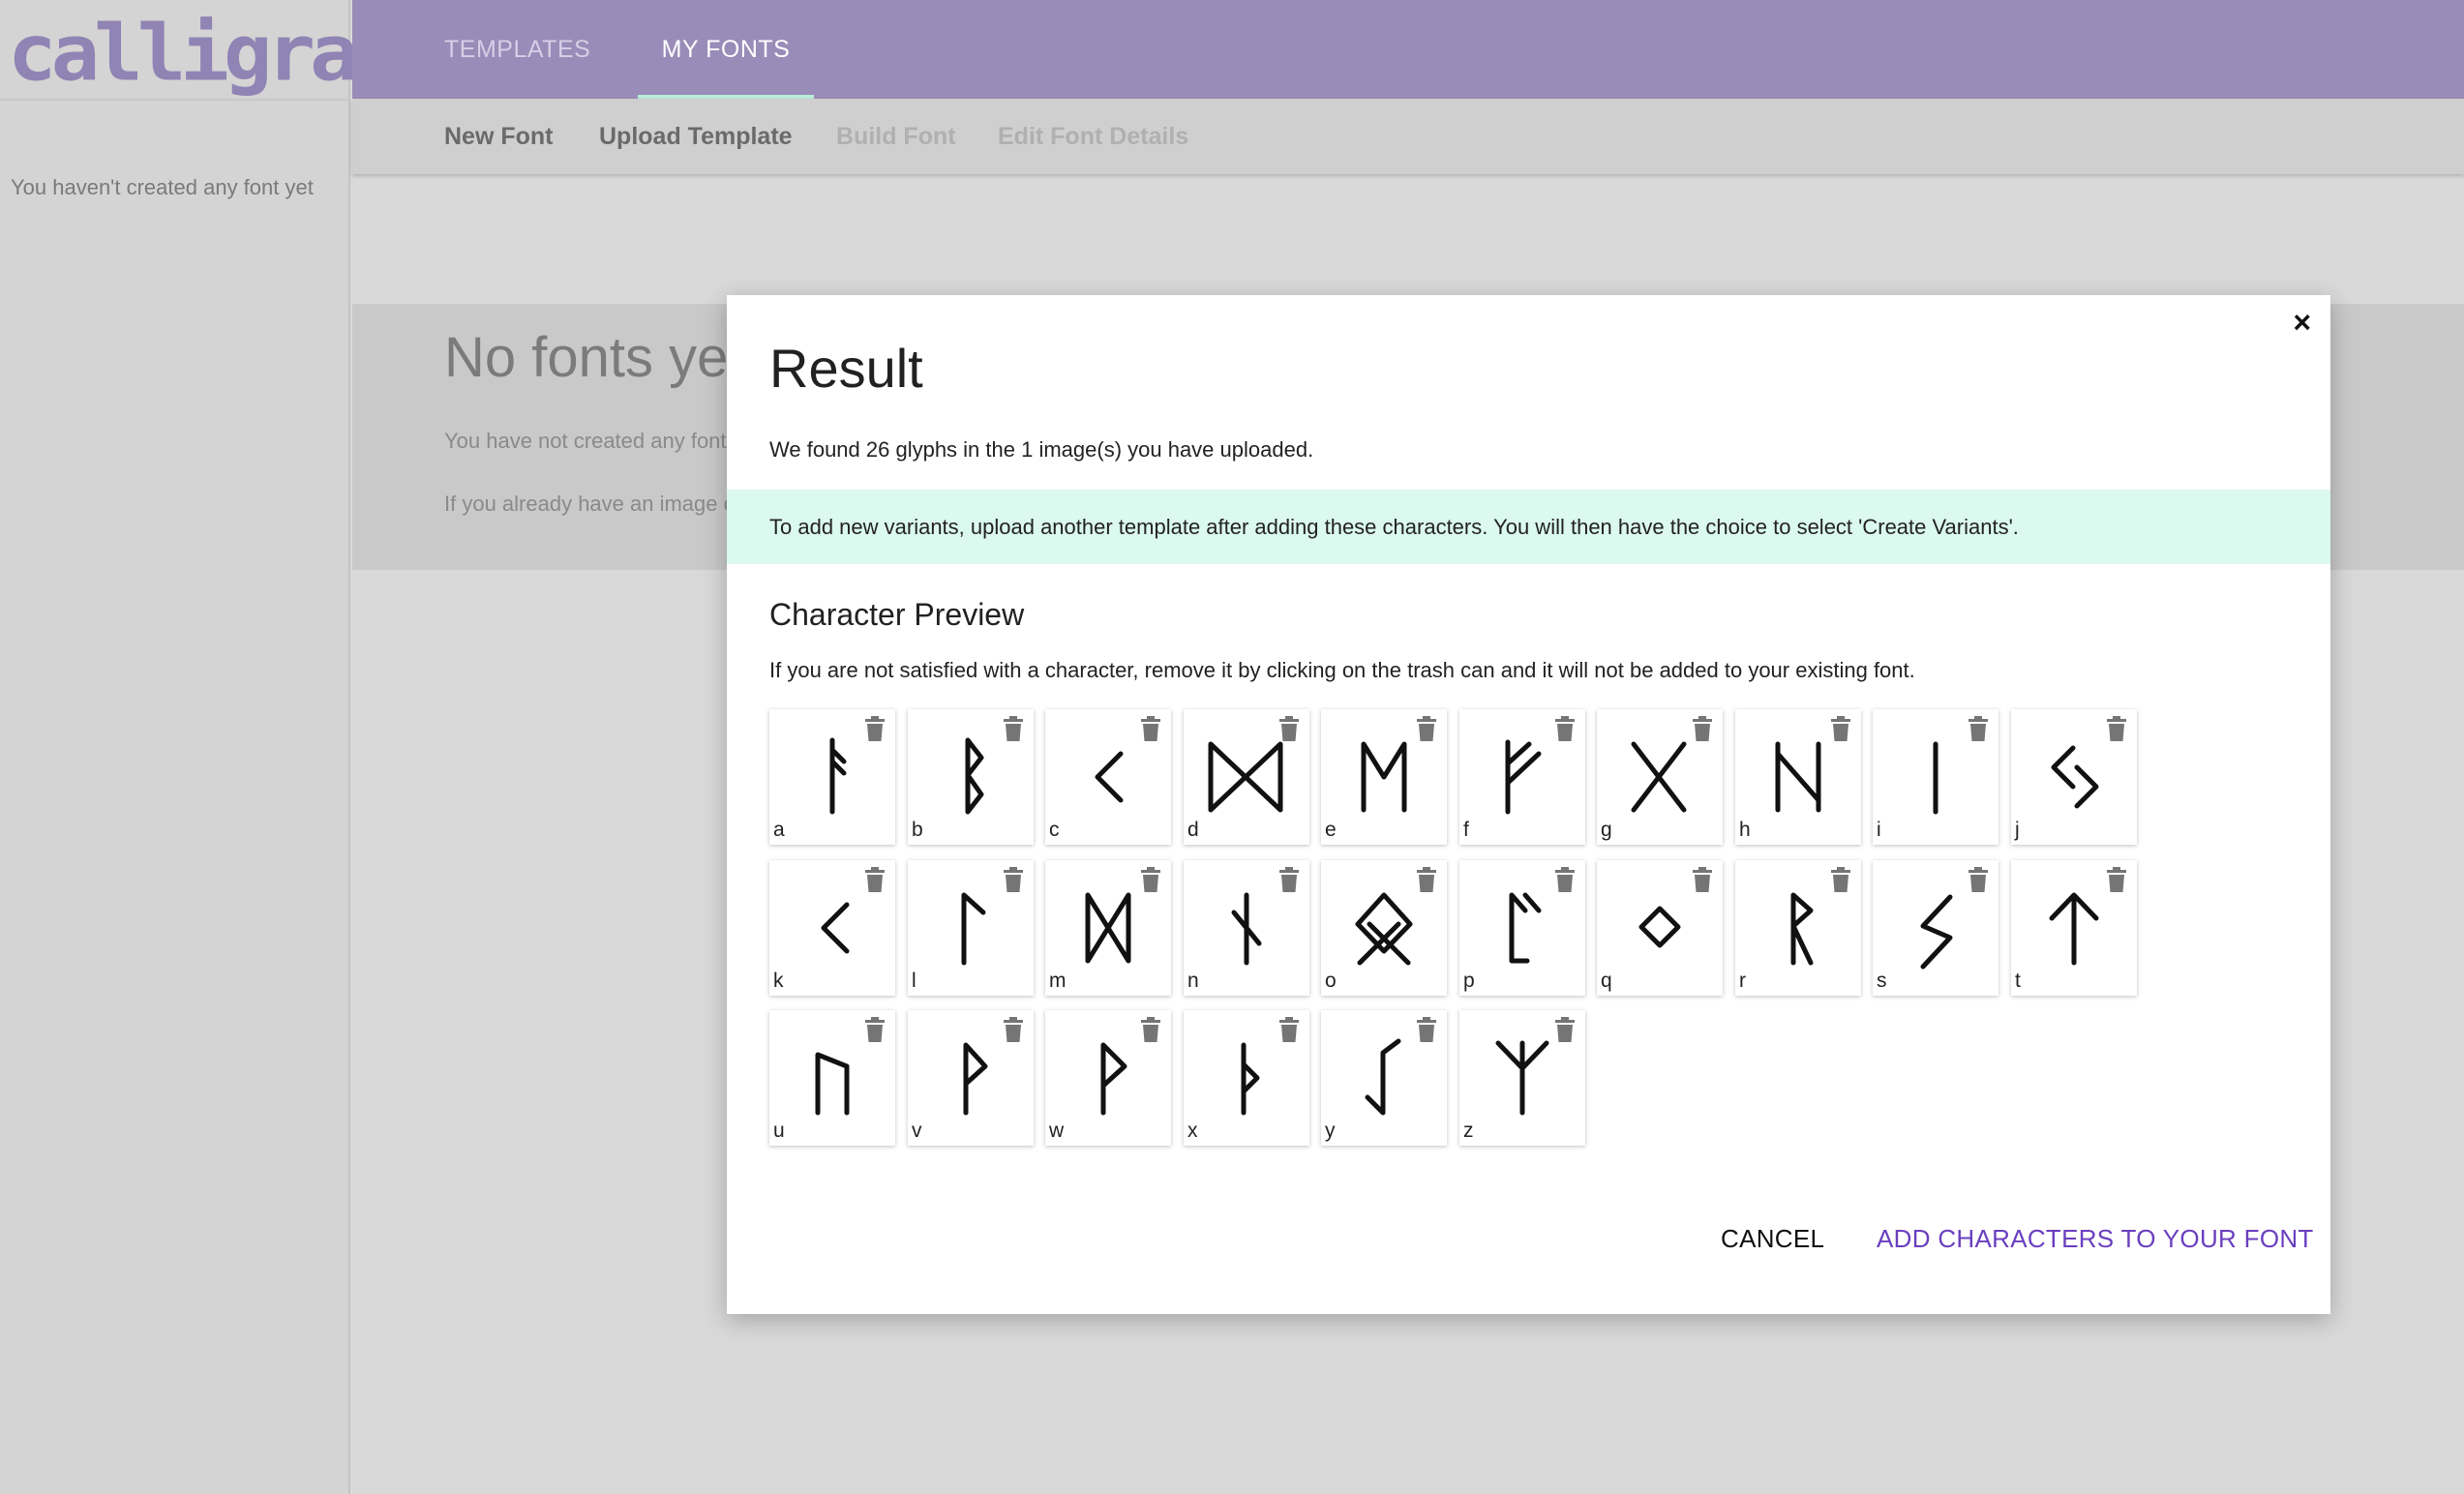  Describe the element at coordinates (1408, 49) in the screenshot. I see `top-nav: TEMPLATES MY FONTS` at that location.